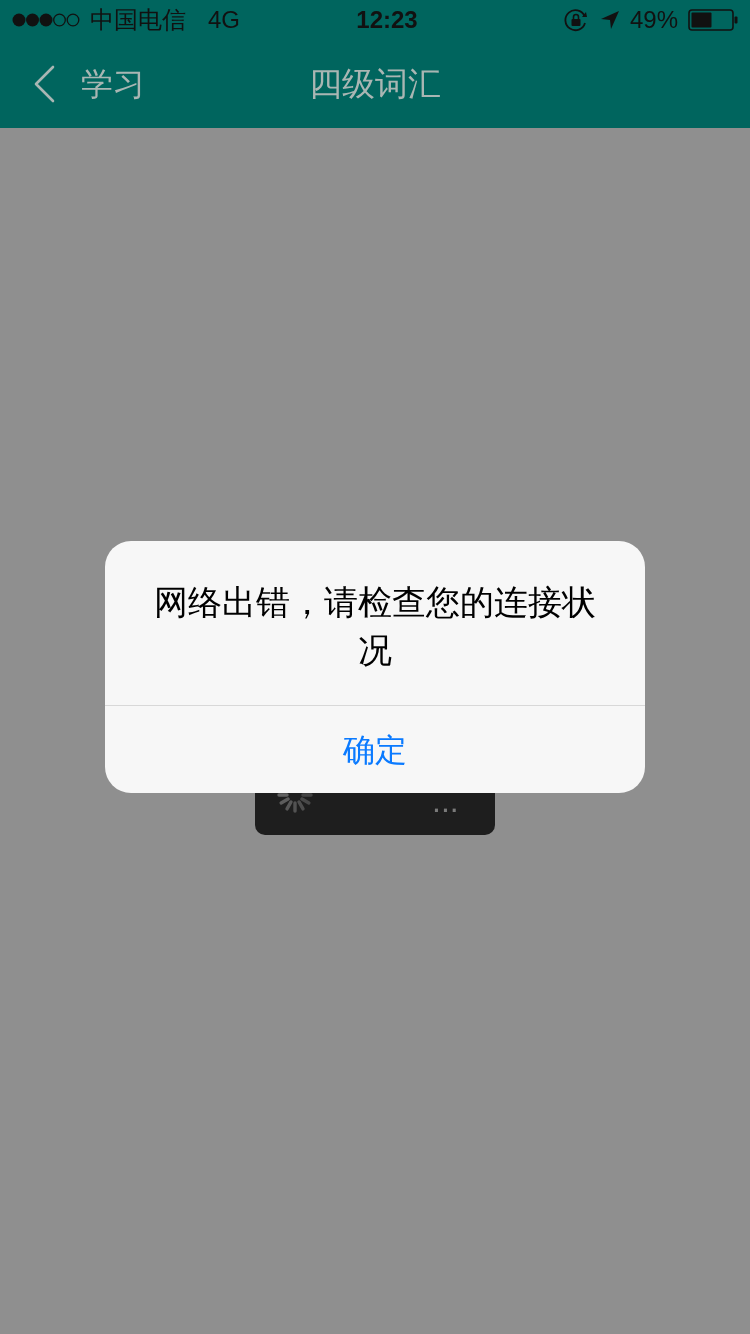  Describe the element at coordinates (609, 20) in the screenshot. I see `location-arrow-icon` at that location.